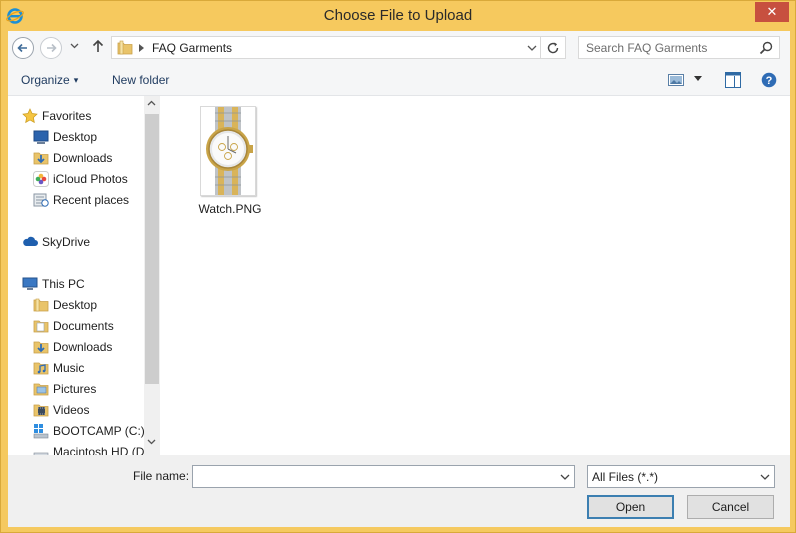 The height and width of the screenshot is (533, 796). I want to click on windows-drive-icon, so click(41, 431).